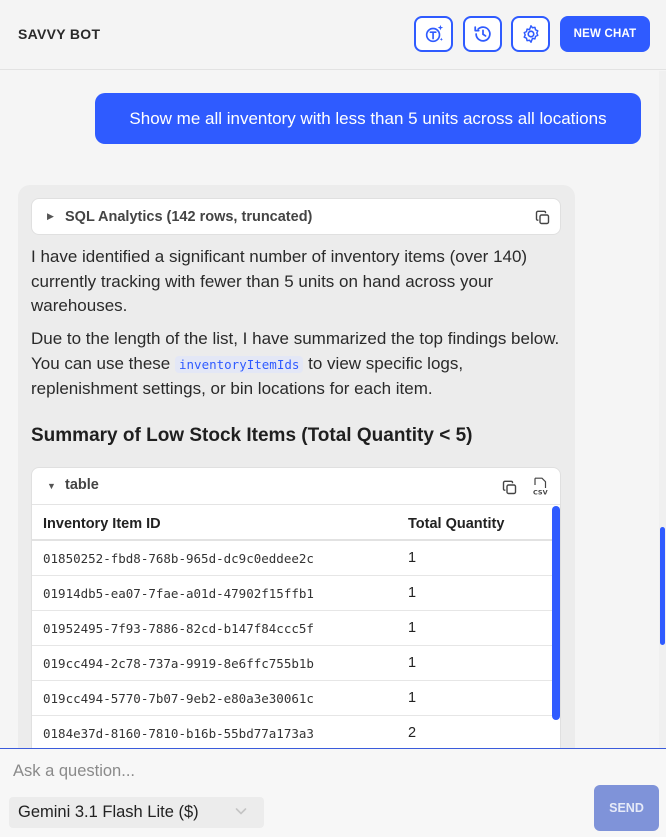  What do you see at coordinates (540, 486) in the screenshot?
I see `csv-download-icon: CSV` at bounding box center [540, 486].